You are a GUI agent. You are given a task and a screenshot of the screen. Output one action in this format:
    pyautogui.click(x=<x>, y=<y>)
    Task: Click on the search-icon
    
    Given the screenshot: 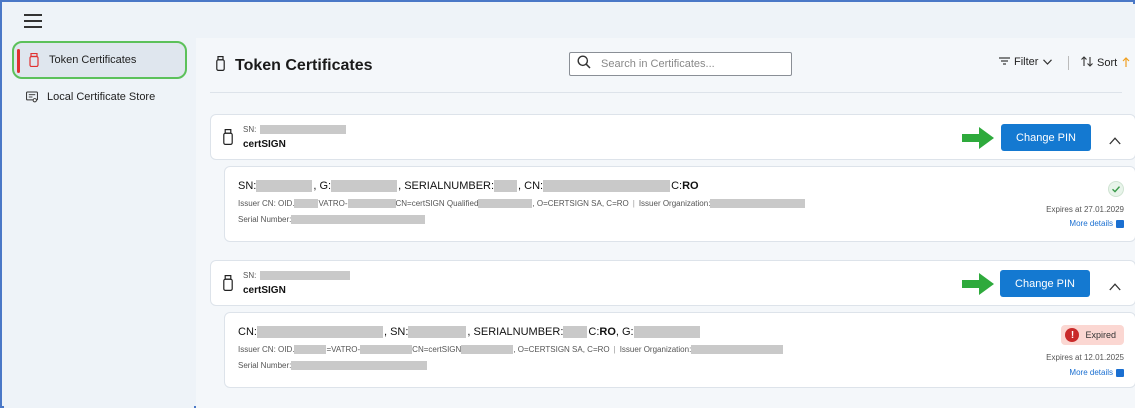 What is the action you would take?
    pyautogui.click(x=584, y=64)
    